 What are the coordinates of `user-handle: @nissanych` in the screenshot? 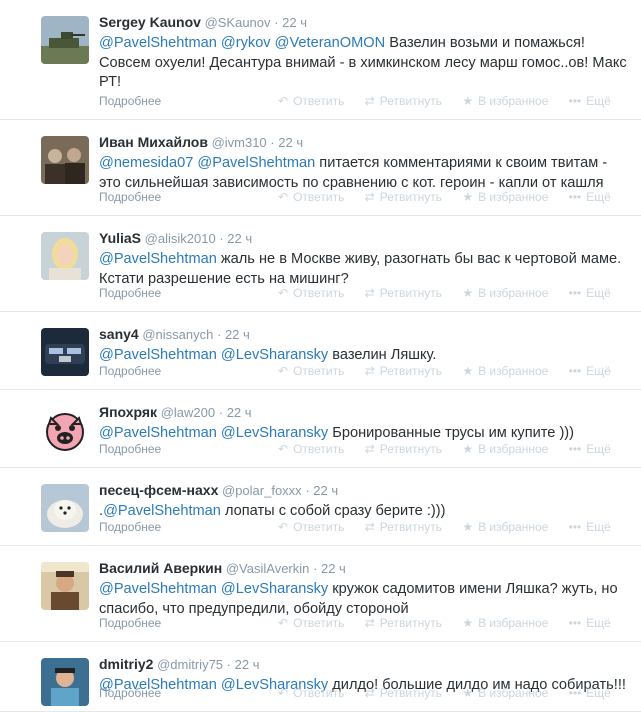 It's located at (177, 334).